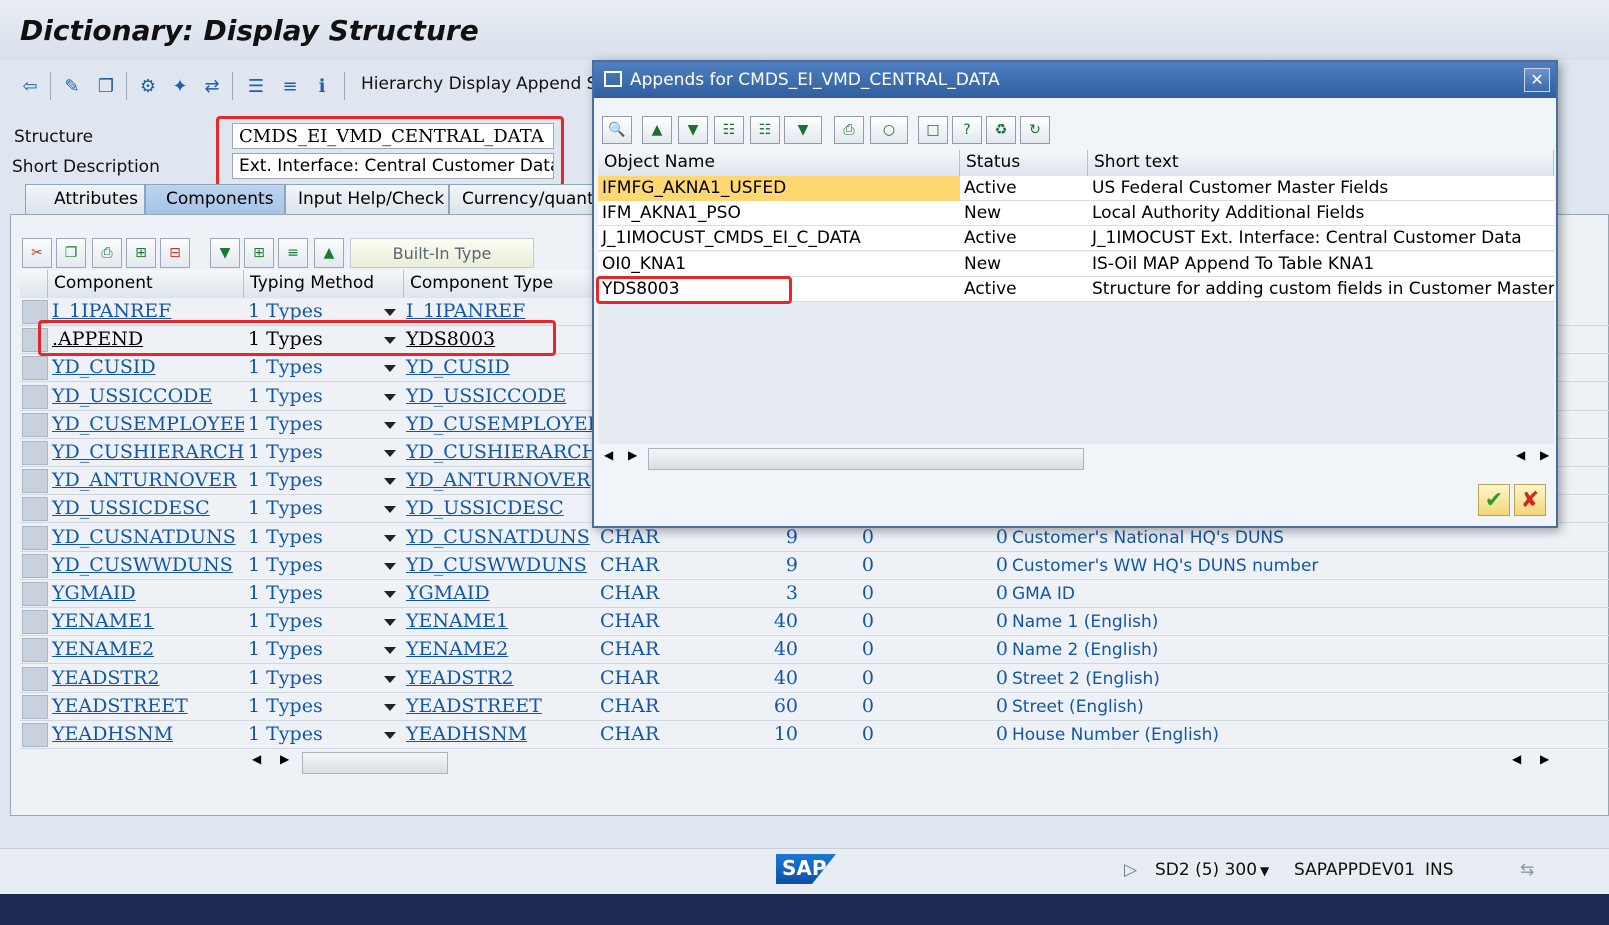 The width and height of the screenshot is (1609, 925). I want to click on new-document-icon: □, so click(933, 130).